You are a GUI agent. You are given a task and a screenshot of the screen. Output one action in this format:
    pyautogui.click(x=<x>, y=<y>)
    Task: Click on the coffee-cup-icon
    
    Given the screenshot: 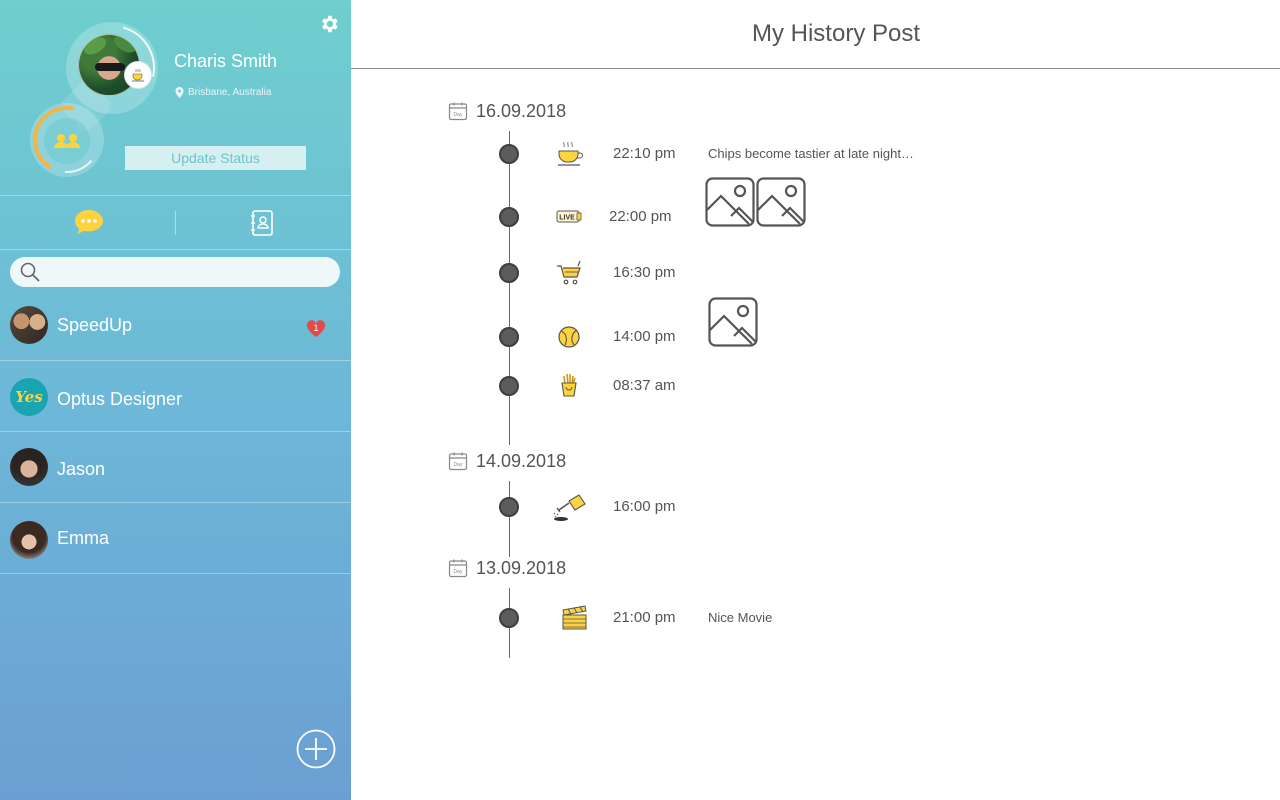 What is the action you would take?
    pyautogui.click(x=570, y=153)
    